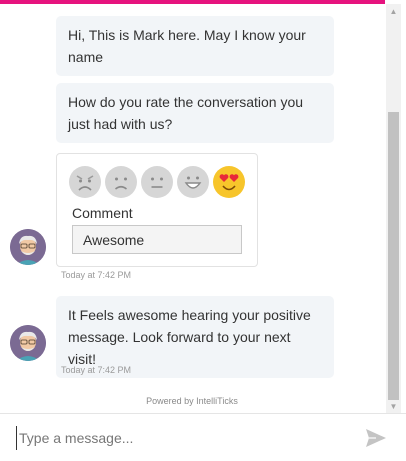 The image size is (406, 461). What do you see at coordinates (157, 210) in the screenshot?
I see `rating-card: Comment` at bounding box center [157, 210].